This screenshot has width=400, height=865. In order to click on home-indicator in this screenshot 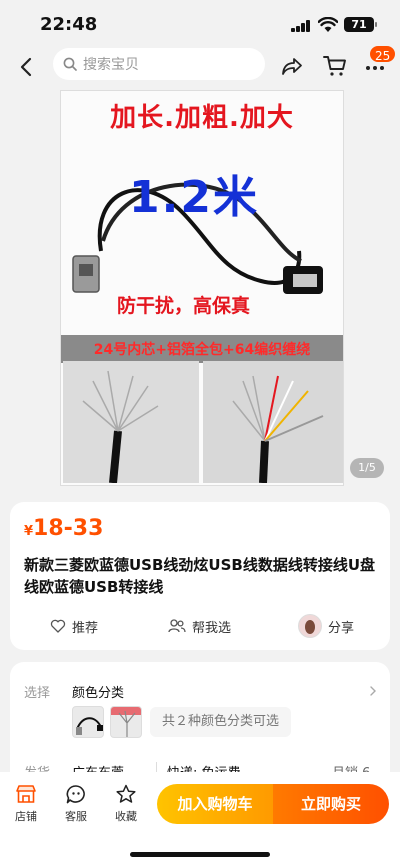, I will do `click(200, 854)`.